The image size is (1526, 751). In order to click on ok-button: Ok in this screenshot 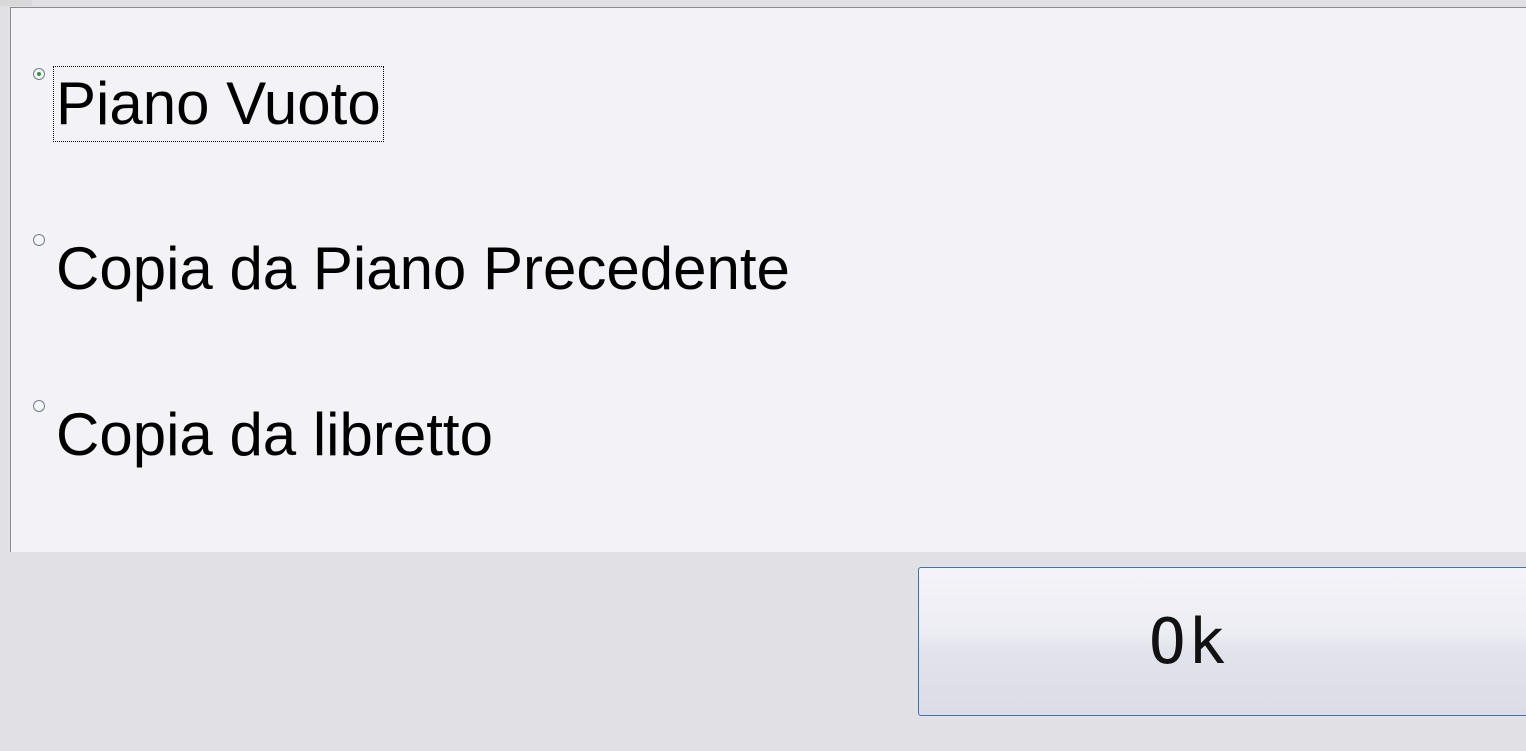, I will do `click(1222, 641)`.